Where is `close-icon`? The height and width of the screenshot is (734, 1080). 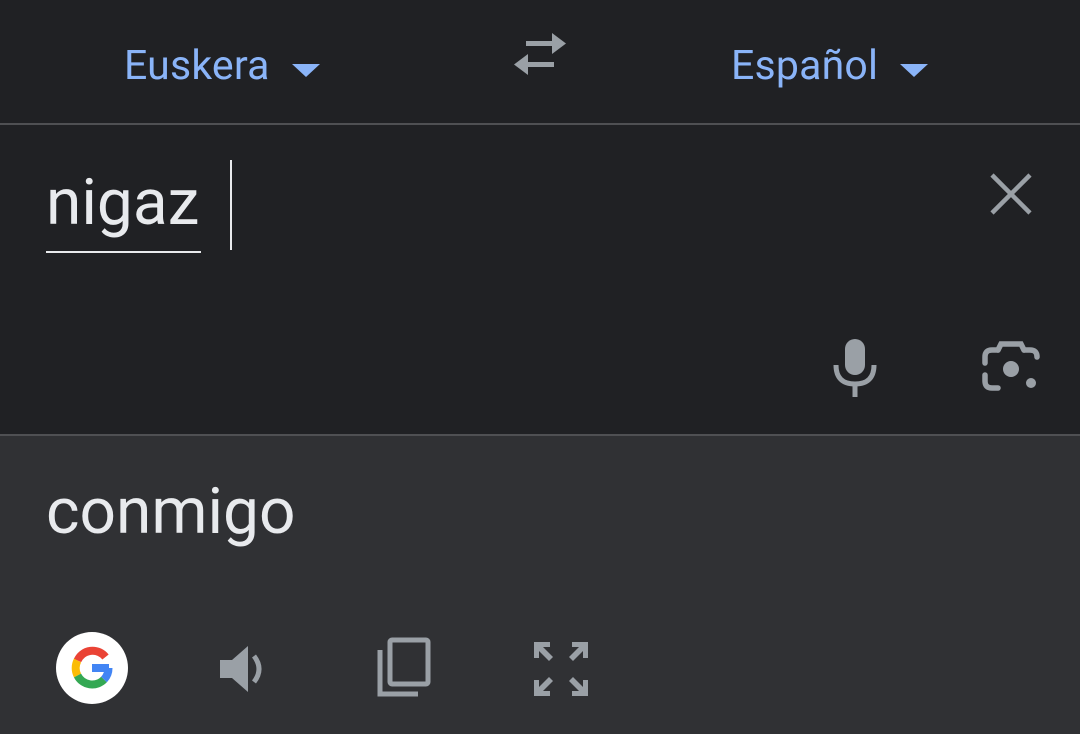 close-icon is located at coordinates (1011, 194).